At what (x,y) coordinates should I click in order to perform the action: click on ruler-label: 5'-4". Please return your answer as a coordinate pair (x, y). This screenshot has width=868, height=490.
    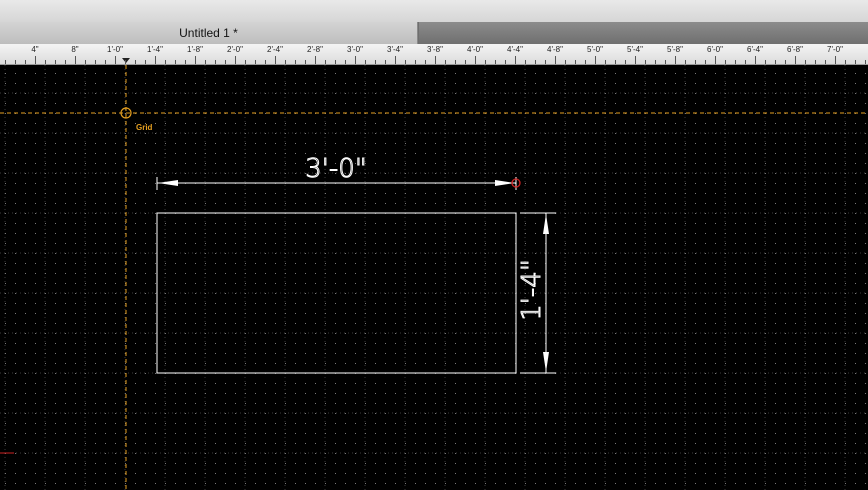
    Looking at the image, I should click on (635, 49).